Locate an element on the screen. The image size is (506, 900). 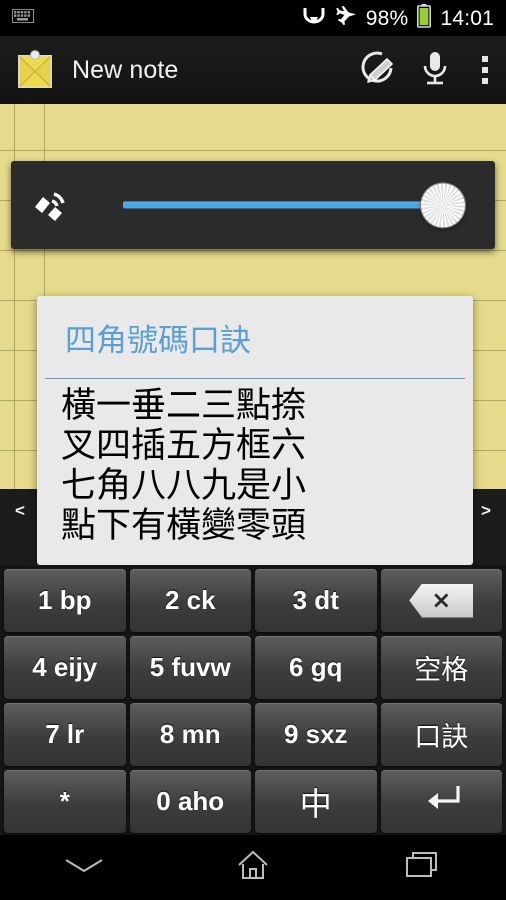
clock-label: 14:01 is located at coordinates (467, 18).